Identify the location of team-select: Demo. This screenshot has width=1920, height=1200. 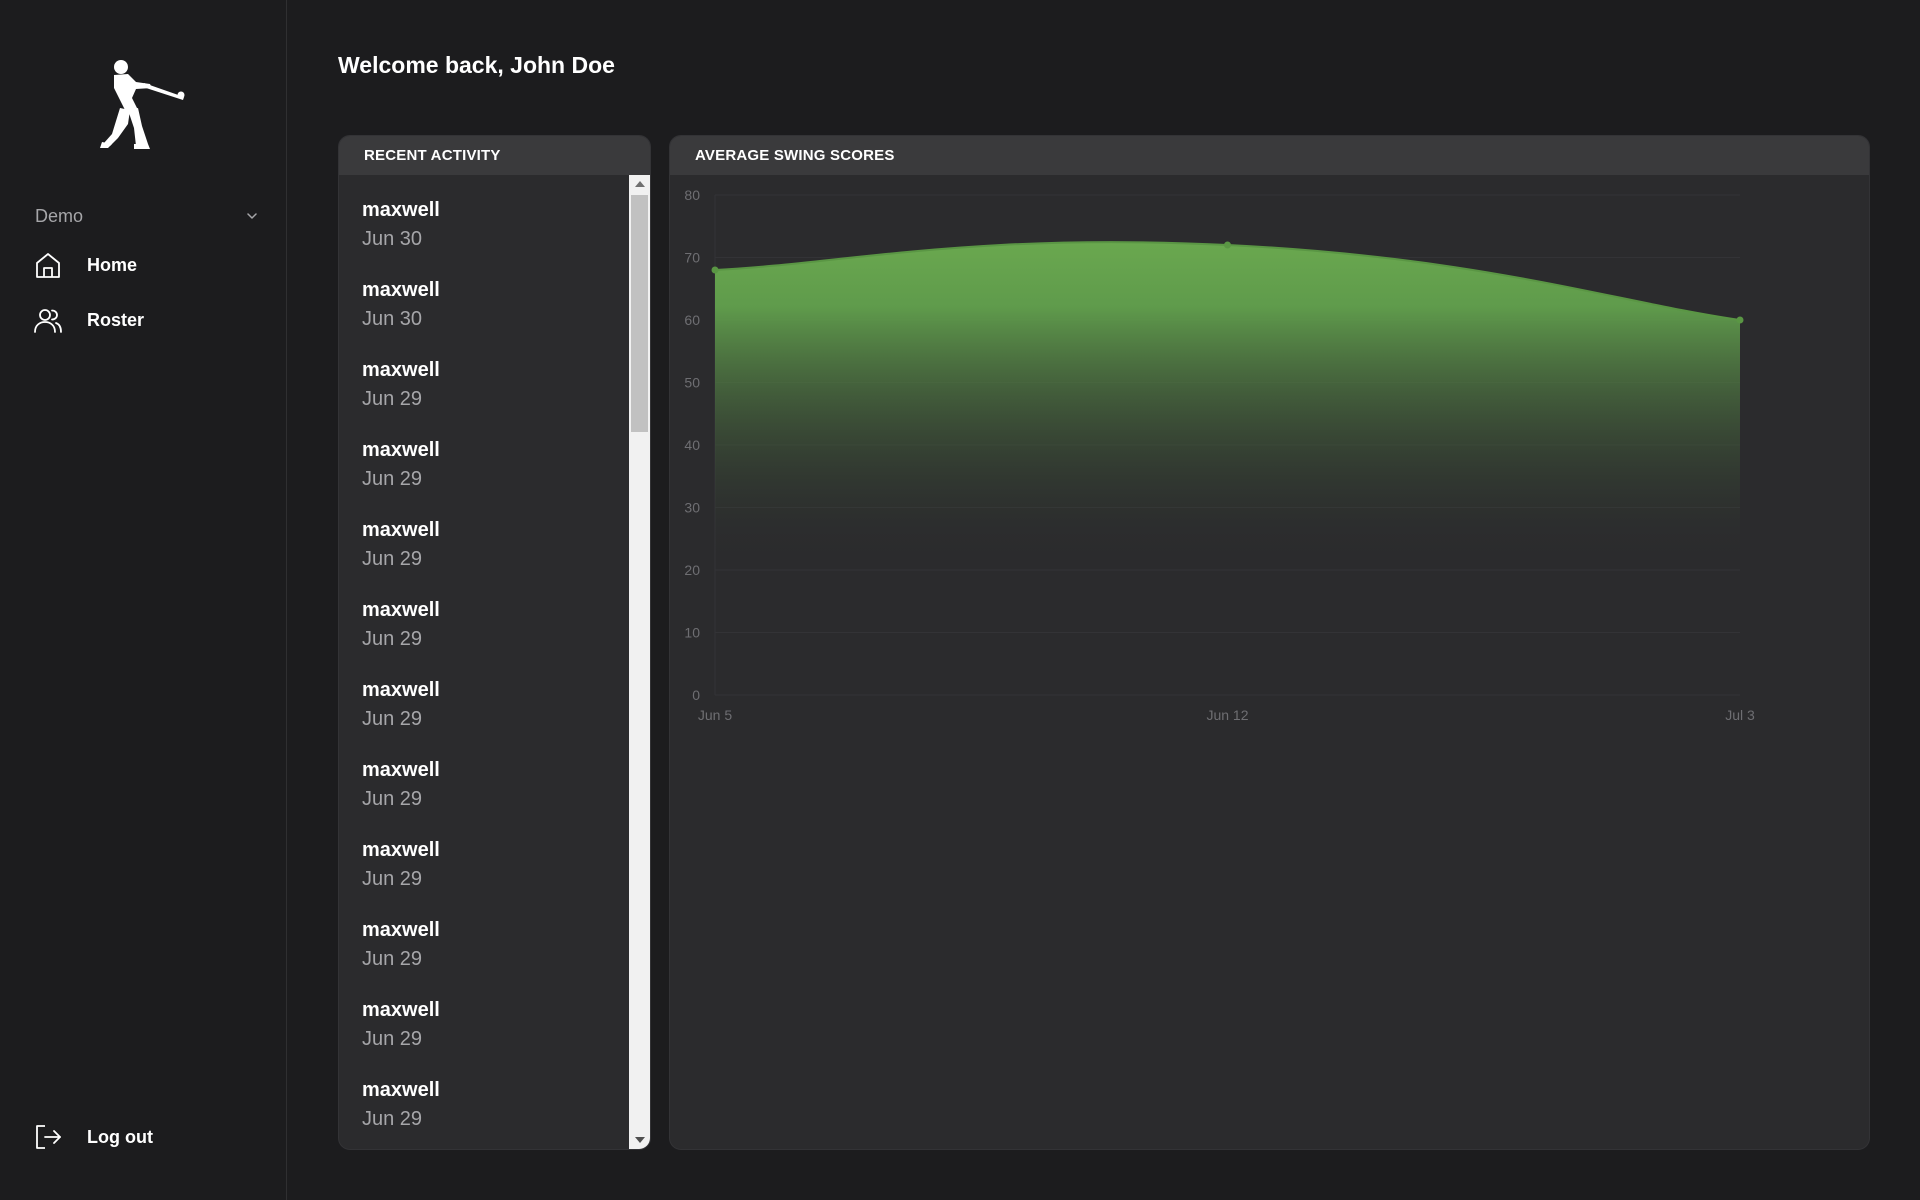
(150, 216).